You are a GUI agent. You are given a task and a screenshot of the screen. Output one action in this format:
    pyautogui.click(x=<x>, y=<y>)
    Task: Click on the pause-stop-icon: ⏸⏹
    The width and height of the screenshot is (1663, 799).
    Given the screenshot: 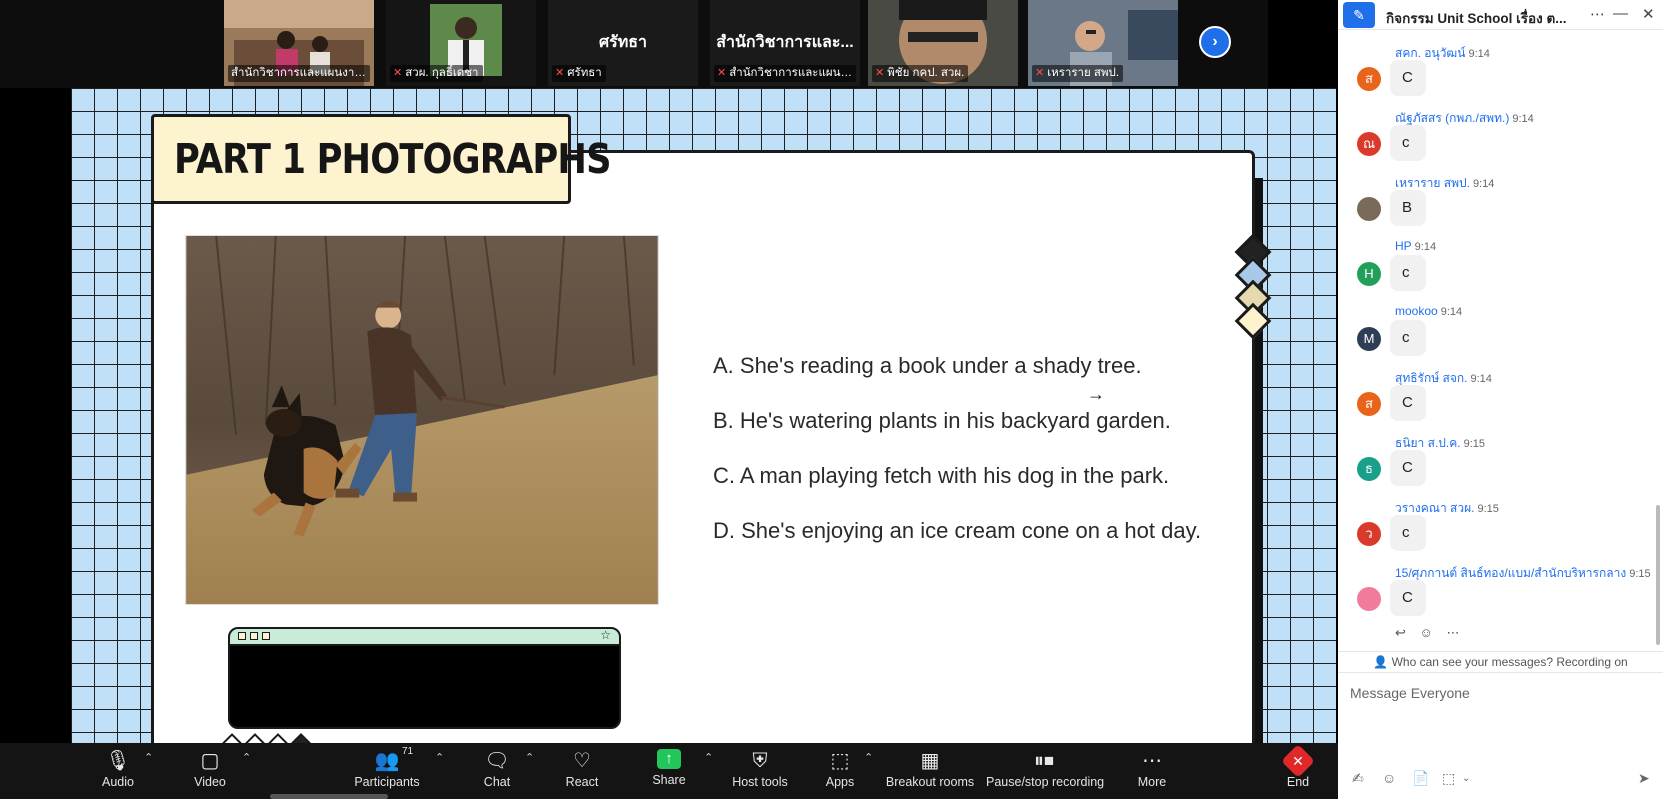 What is the action you would take?
    pyautogui.click(x=1044, y=761)
    